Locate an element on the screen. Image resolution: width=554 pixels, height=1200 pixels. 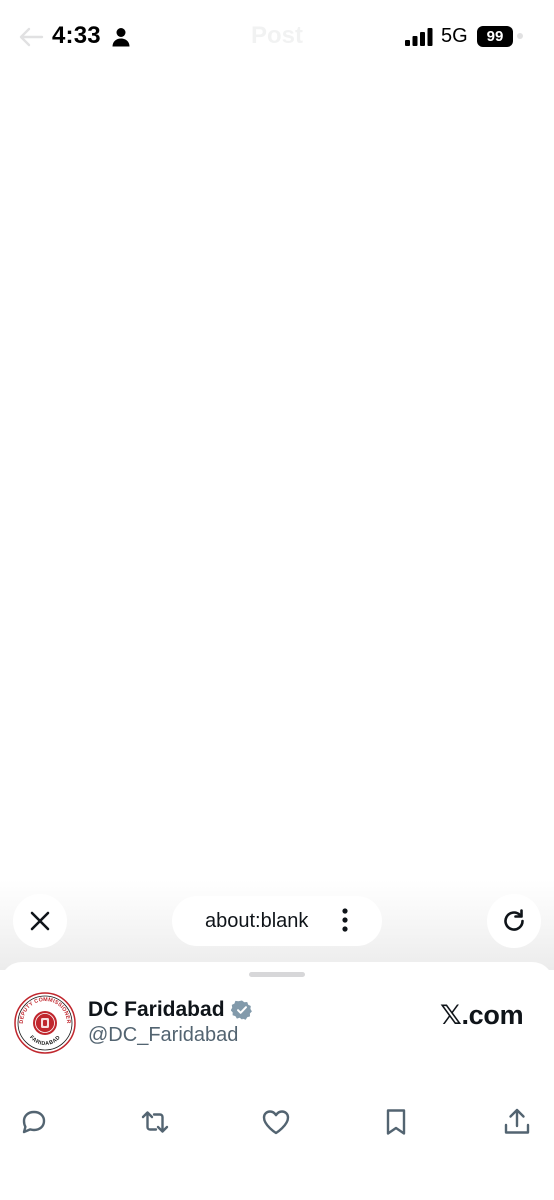
cellular-signal-icon is located at coordinates (419, 37).